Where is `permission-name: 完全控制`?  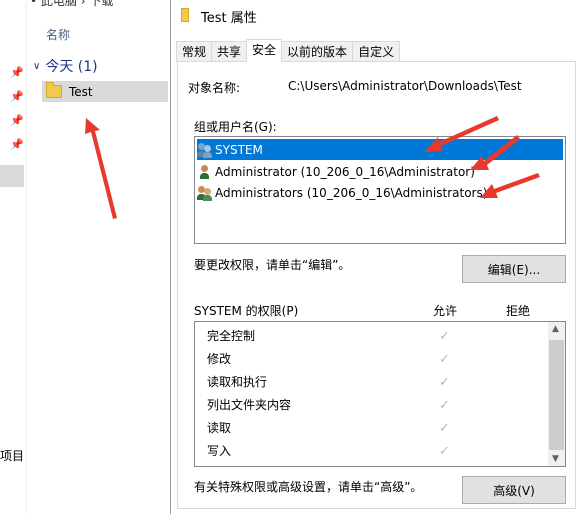
permission-name: 完全控制 is located at coordinates (231, 336).